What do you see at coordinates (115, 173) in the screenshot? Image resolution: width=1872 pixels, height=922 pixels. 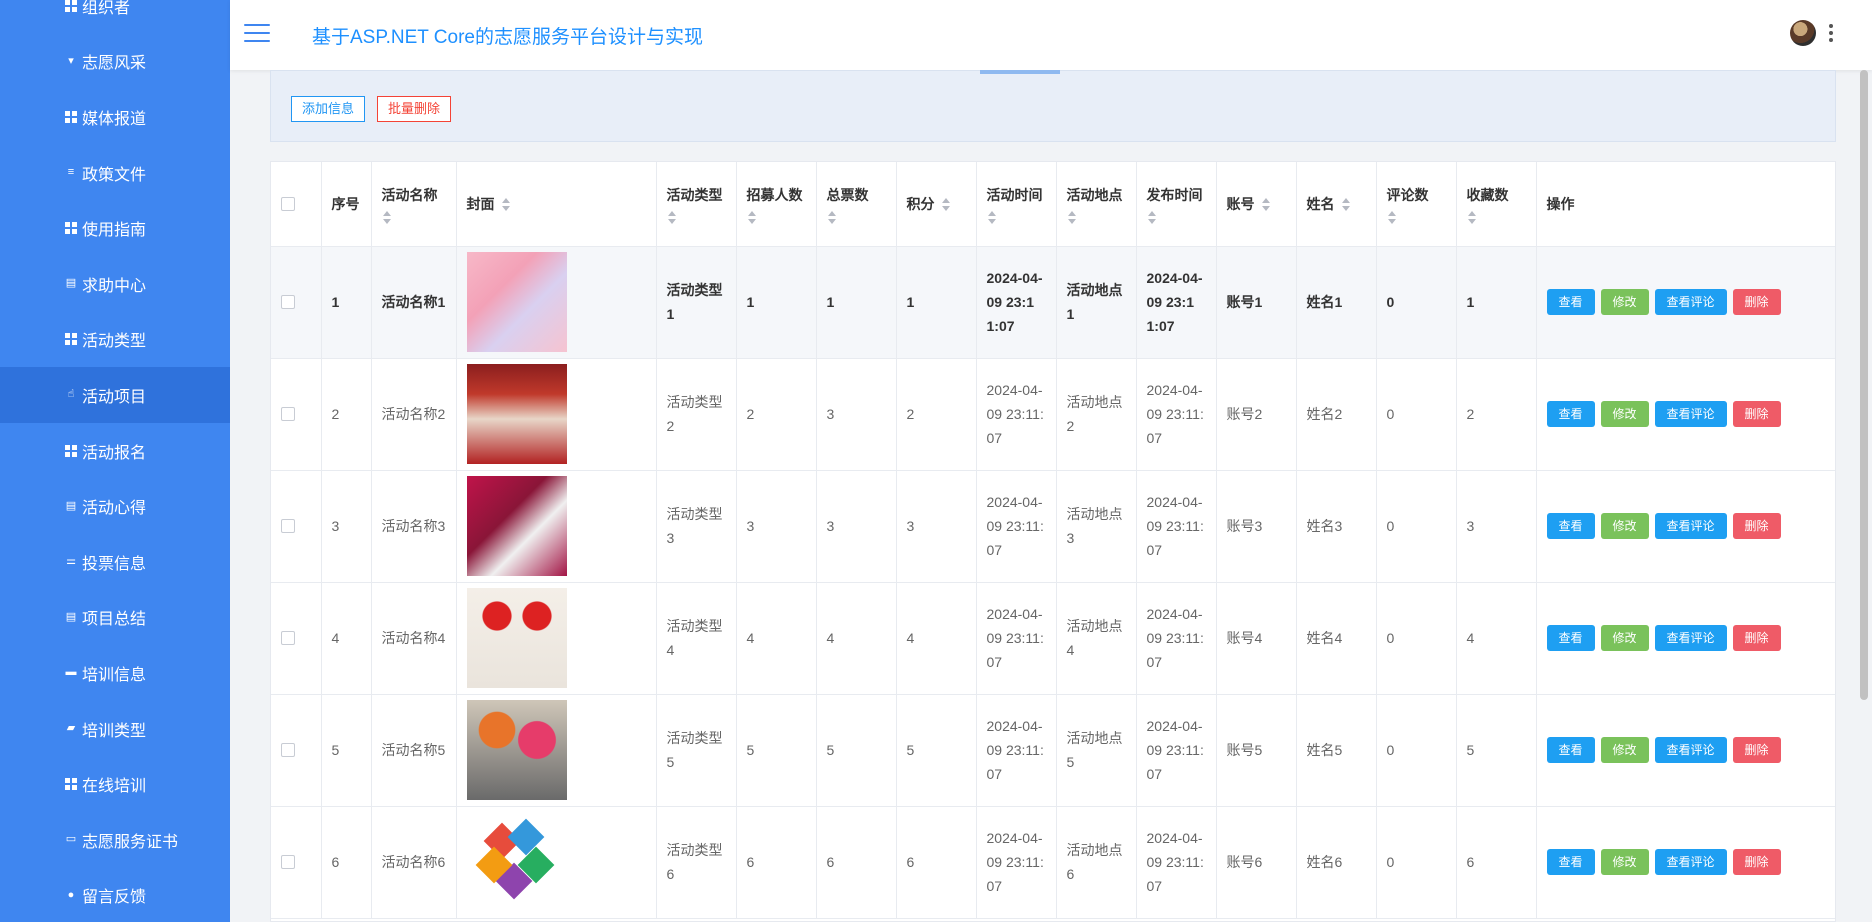 I see `sidebar-item: ≡ 政策文件` at bounding box center [115, 173].